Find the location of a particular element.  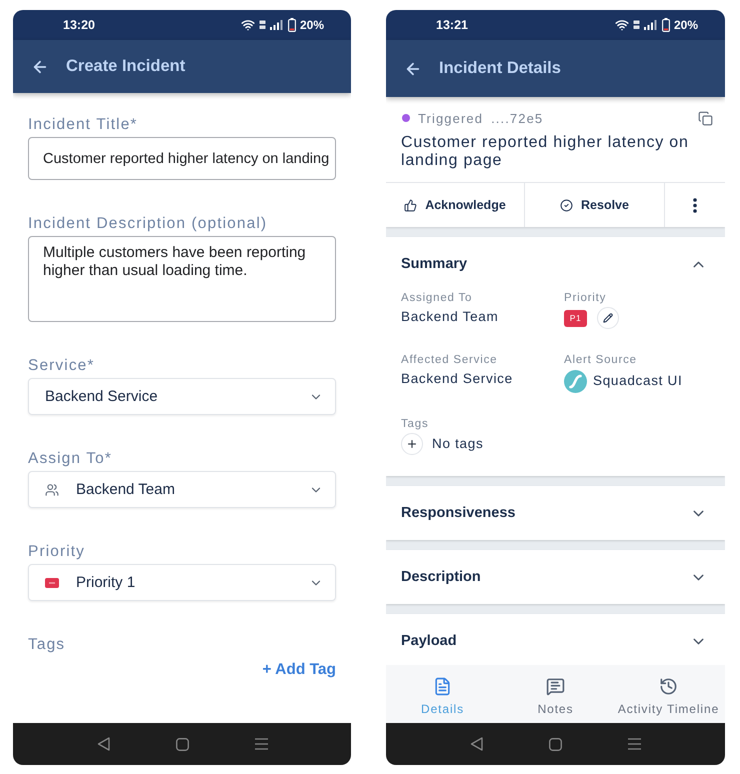

title-input: Customer reported higher latency on landing is located at coordinates (182, 158).